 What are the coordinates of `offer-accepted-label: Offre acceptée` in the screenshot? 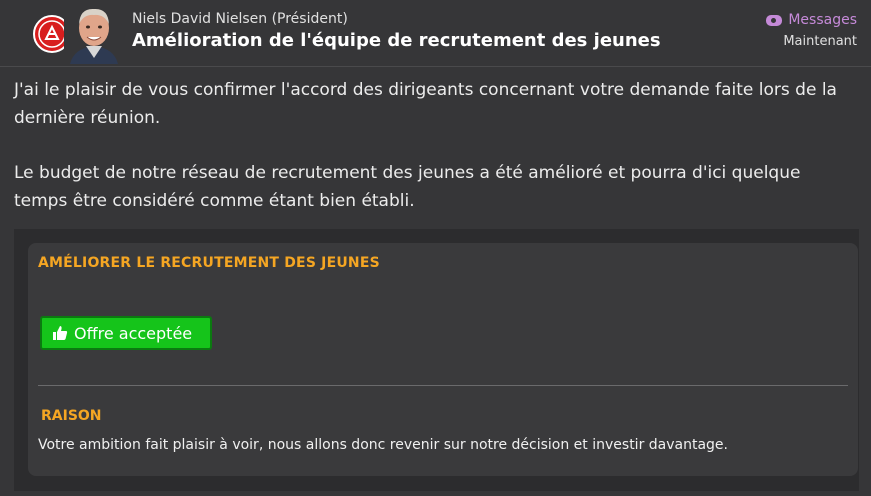 It's located at (133, 333).